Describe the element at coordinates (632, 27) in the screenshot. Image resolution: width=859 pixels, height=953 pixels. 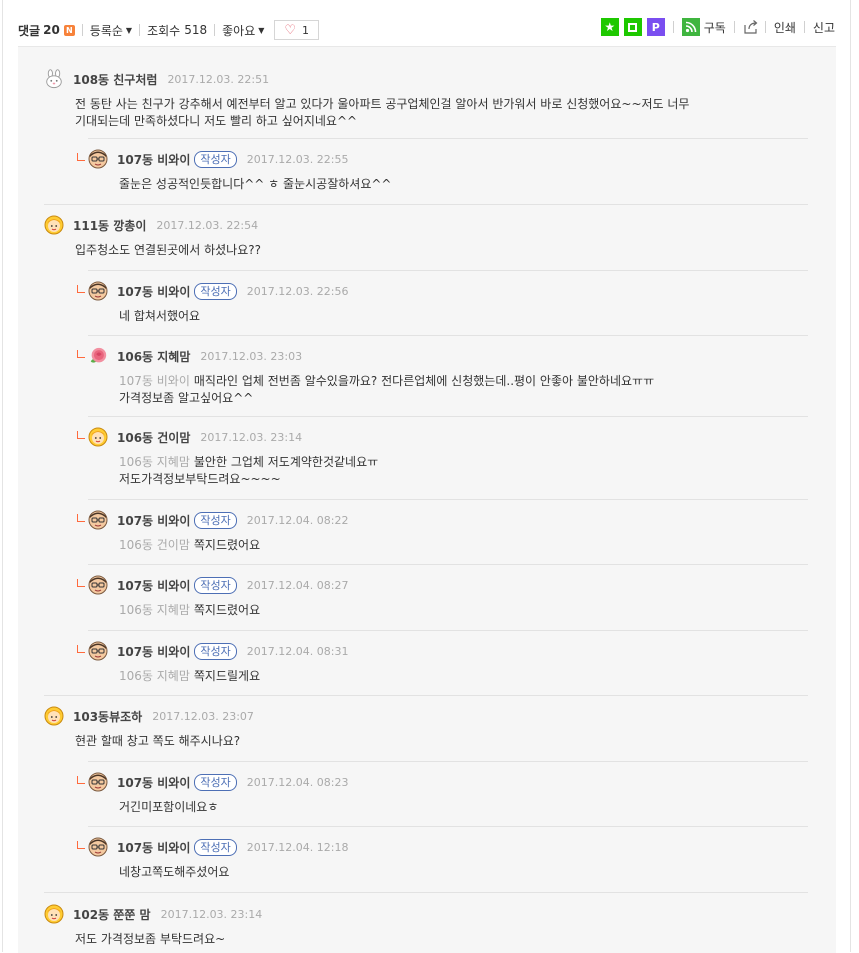
I see `memo-icon` at that location.